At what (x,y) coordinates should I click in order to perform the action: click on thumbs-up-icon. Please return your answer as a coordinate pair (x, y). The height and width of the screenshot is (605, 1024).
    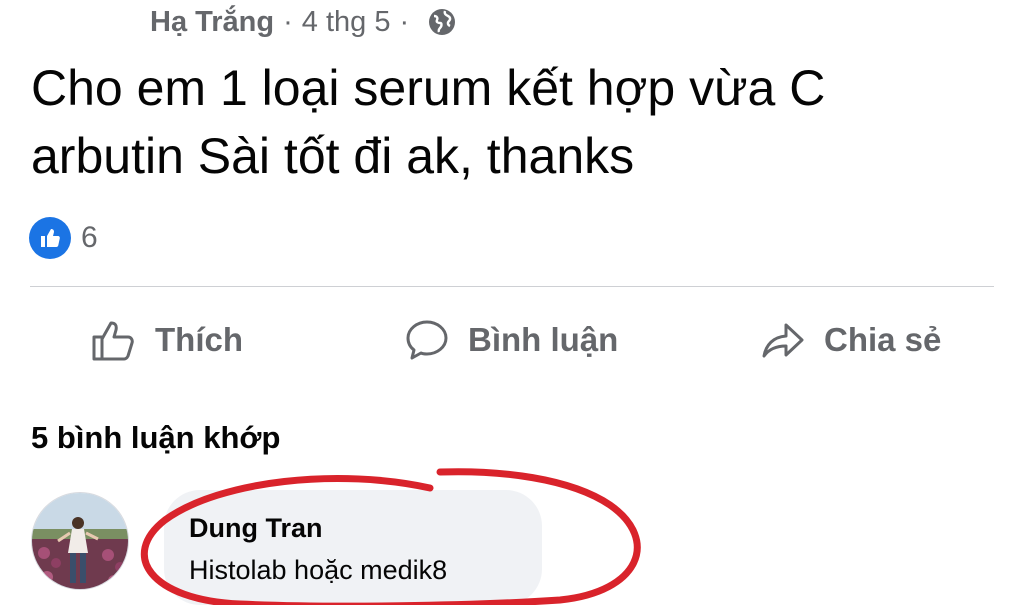
    Looking at the image, I should click on (113, 341).